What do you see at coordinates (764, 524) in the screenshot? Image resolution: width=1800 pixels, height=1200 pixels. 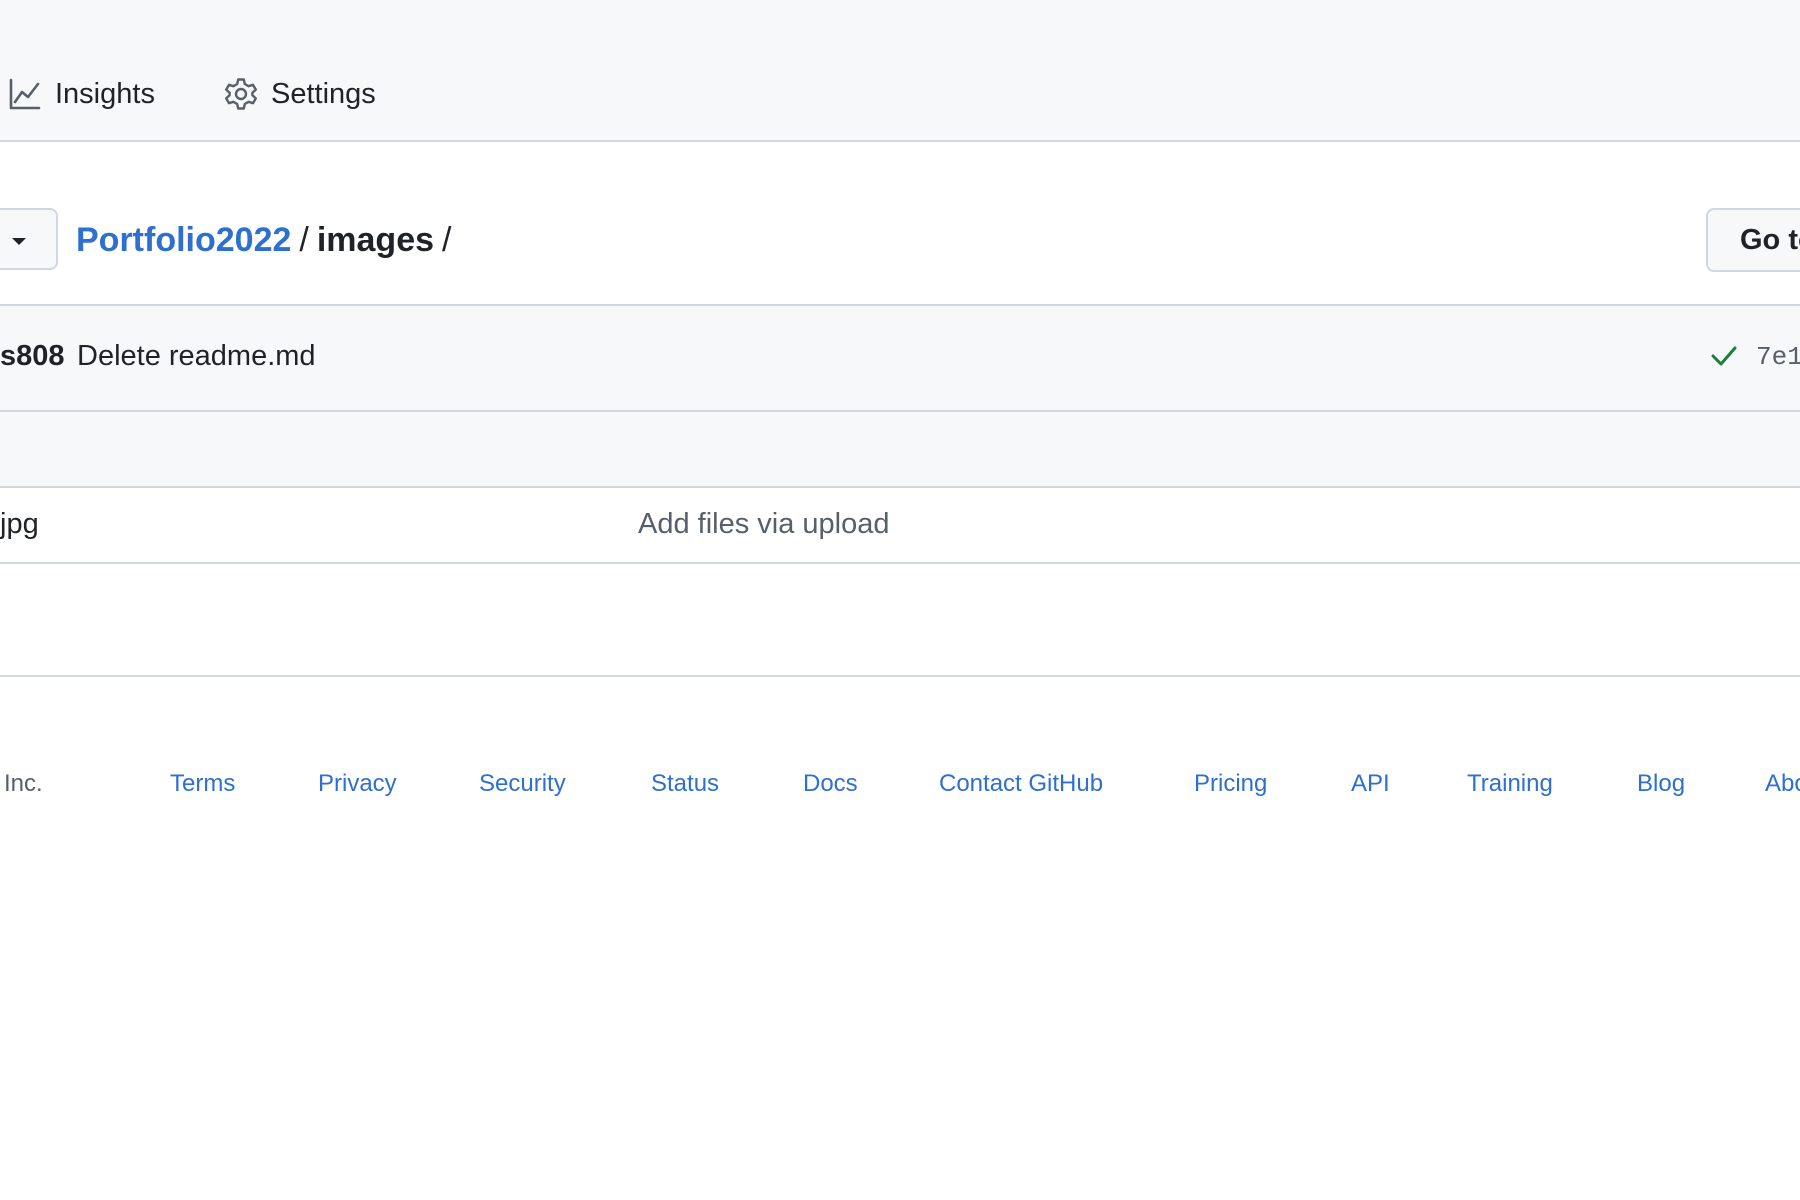 I see `file-commit-message-link: Add files via upload` at bounding box center [764, 524].